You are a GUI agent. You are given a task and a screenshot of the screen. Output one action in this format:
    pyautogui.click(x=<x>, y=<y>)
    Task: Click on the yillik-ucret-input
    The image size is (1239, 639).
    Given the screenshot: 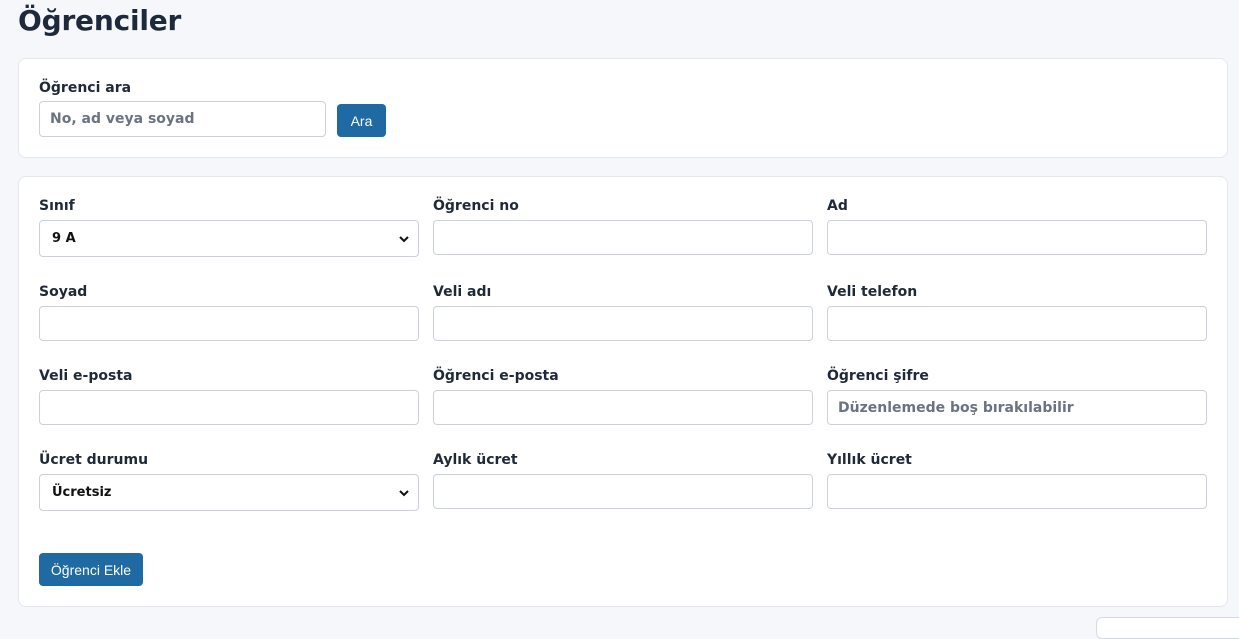 What is the action you would take?
    pyautogui.click(x=1017, y=491)
    